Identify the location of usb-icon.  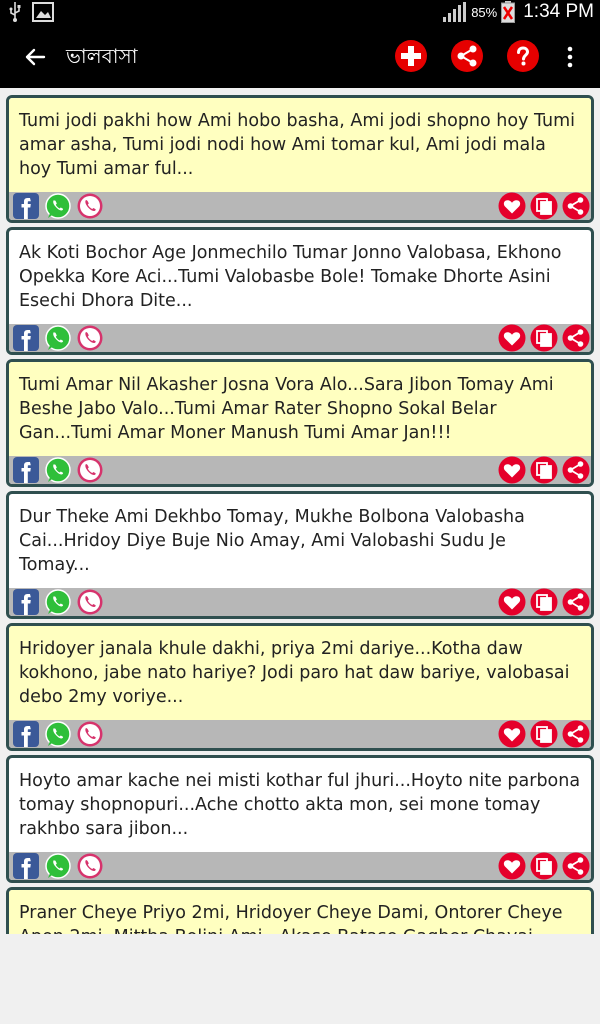
(15, 12).